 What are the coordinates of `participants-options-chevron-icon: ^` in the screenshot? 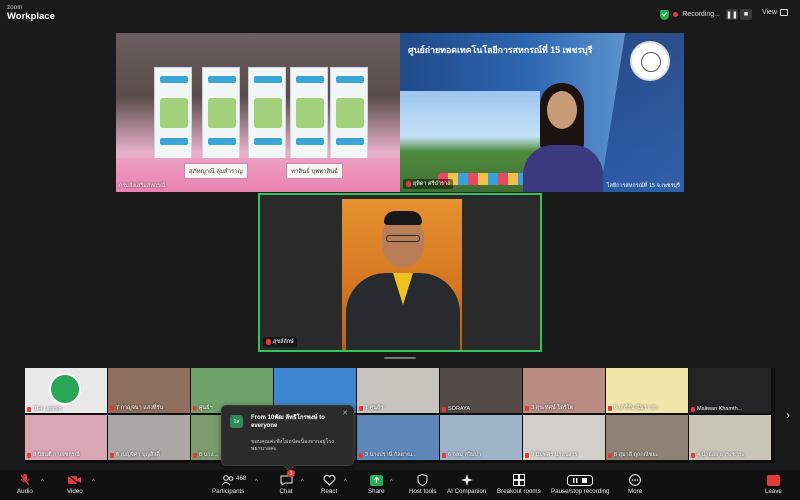 It's located at (256, 482).